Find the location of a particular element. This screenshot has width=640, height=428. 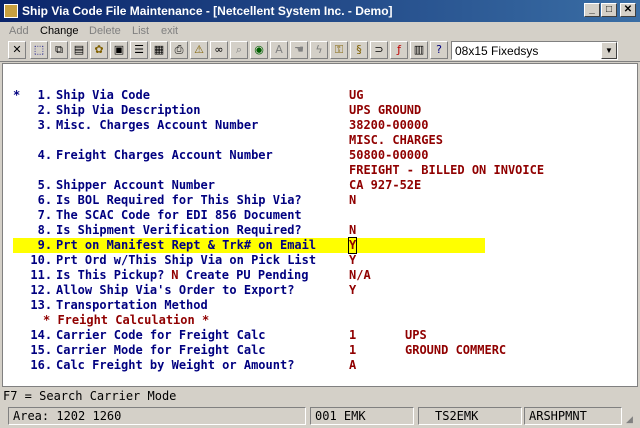

key-marker: * is located at coordinates (17, 95).